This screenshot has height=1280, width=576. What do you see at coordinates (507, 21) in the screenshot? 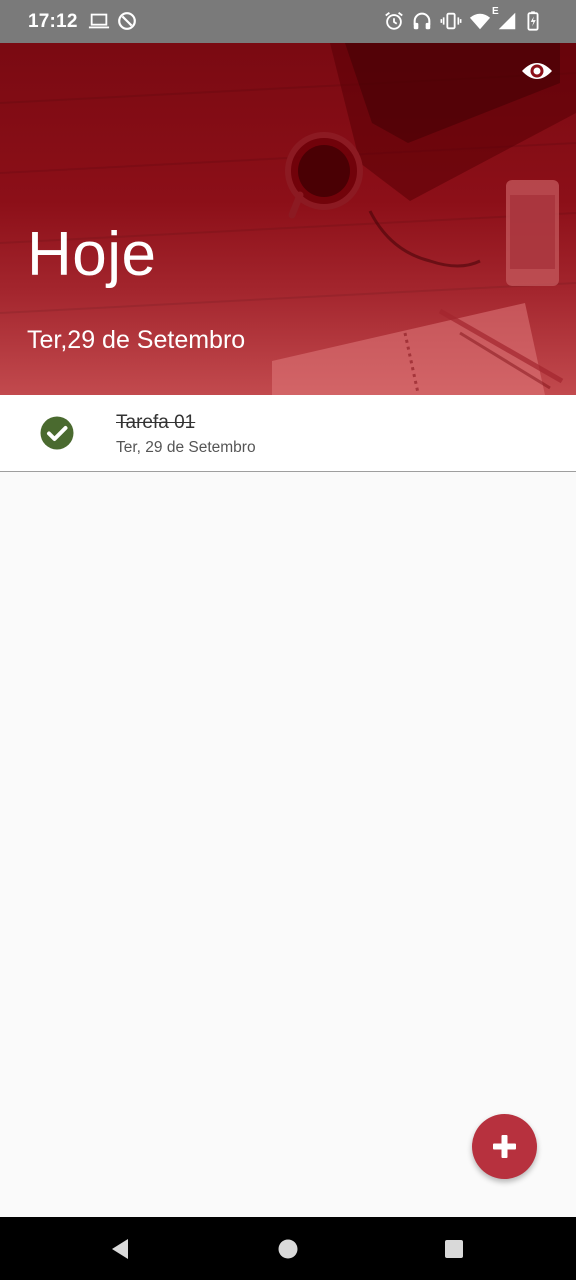
I see `signal-icon` at bounding box center [507, 21].